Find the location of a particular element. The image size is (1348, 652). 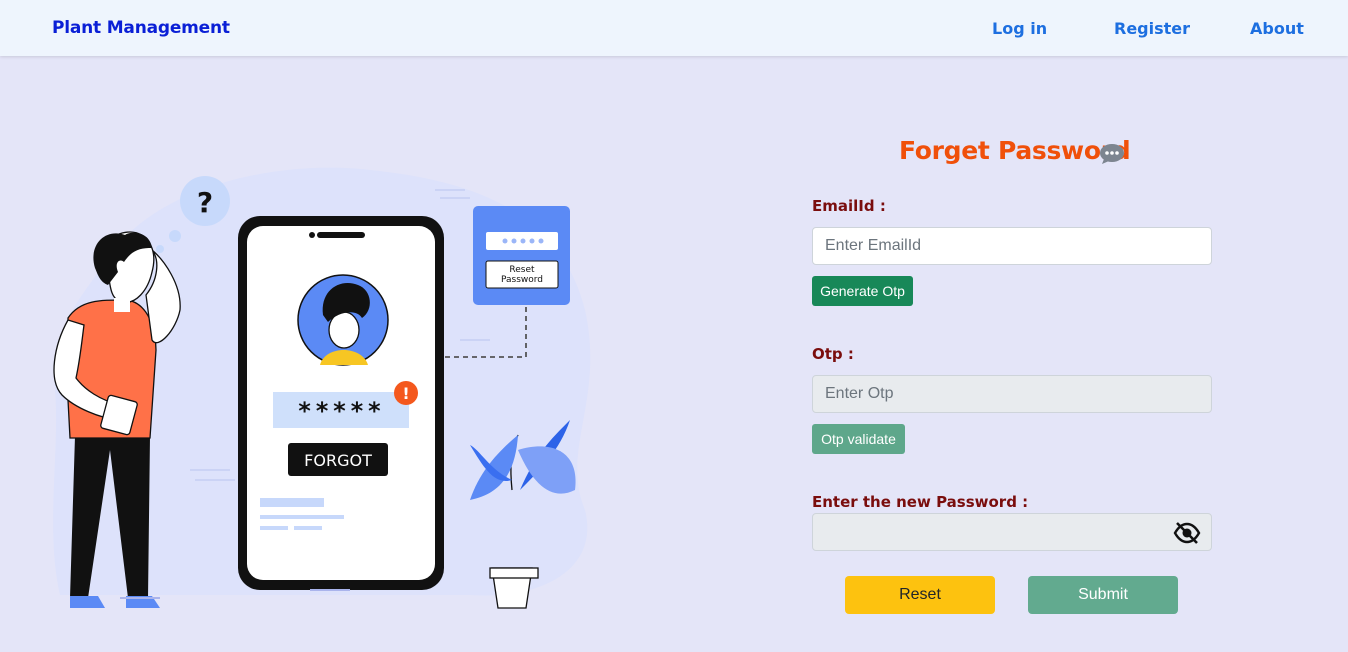

svg-text: Password is located at coordinates (522, 280).